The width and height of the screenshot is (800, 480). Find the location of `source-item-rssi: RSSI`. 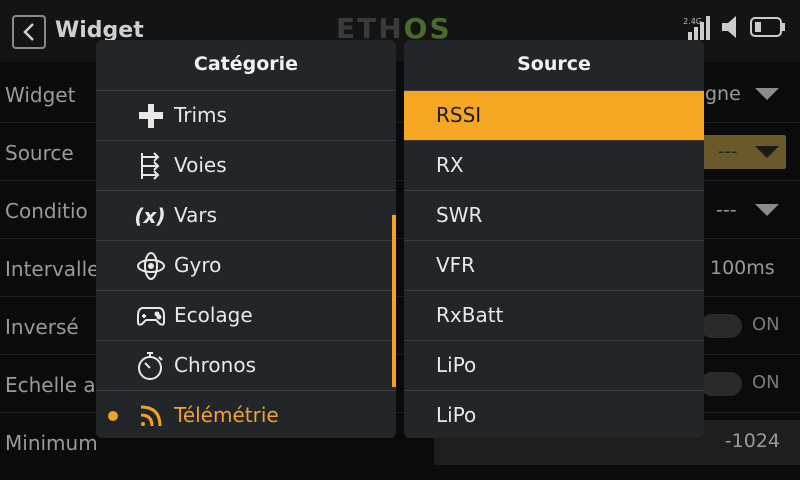

source-item-rssi: RSSI is located at coordinates (554, 116).